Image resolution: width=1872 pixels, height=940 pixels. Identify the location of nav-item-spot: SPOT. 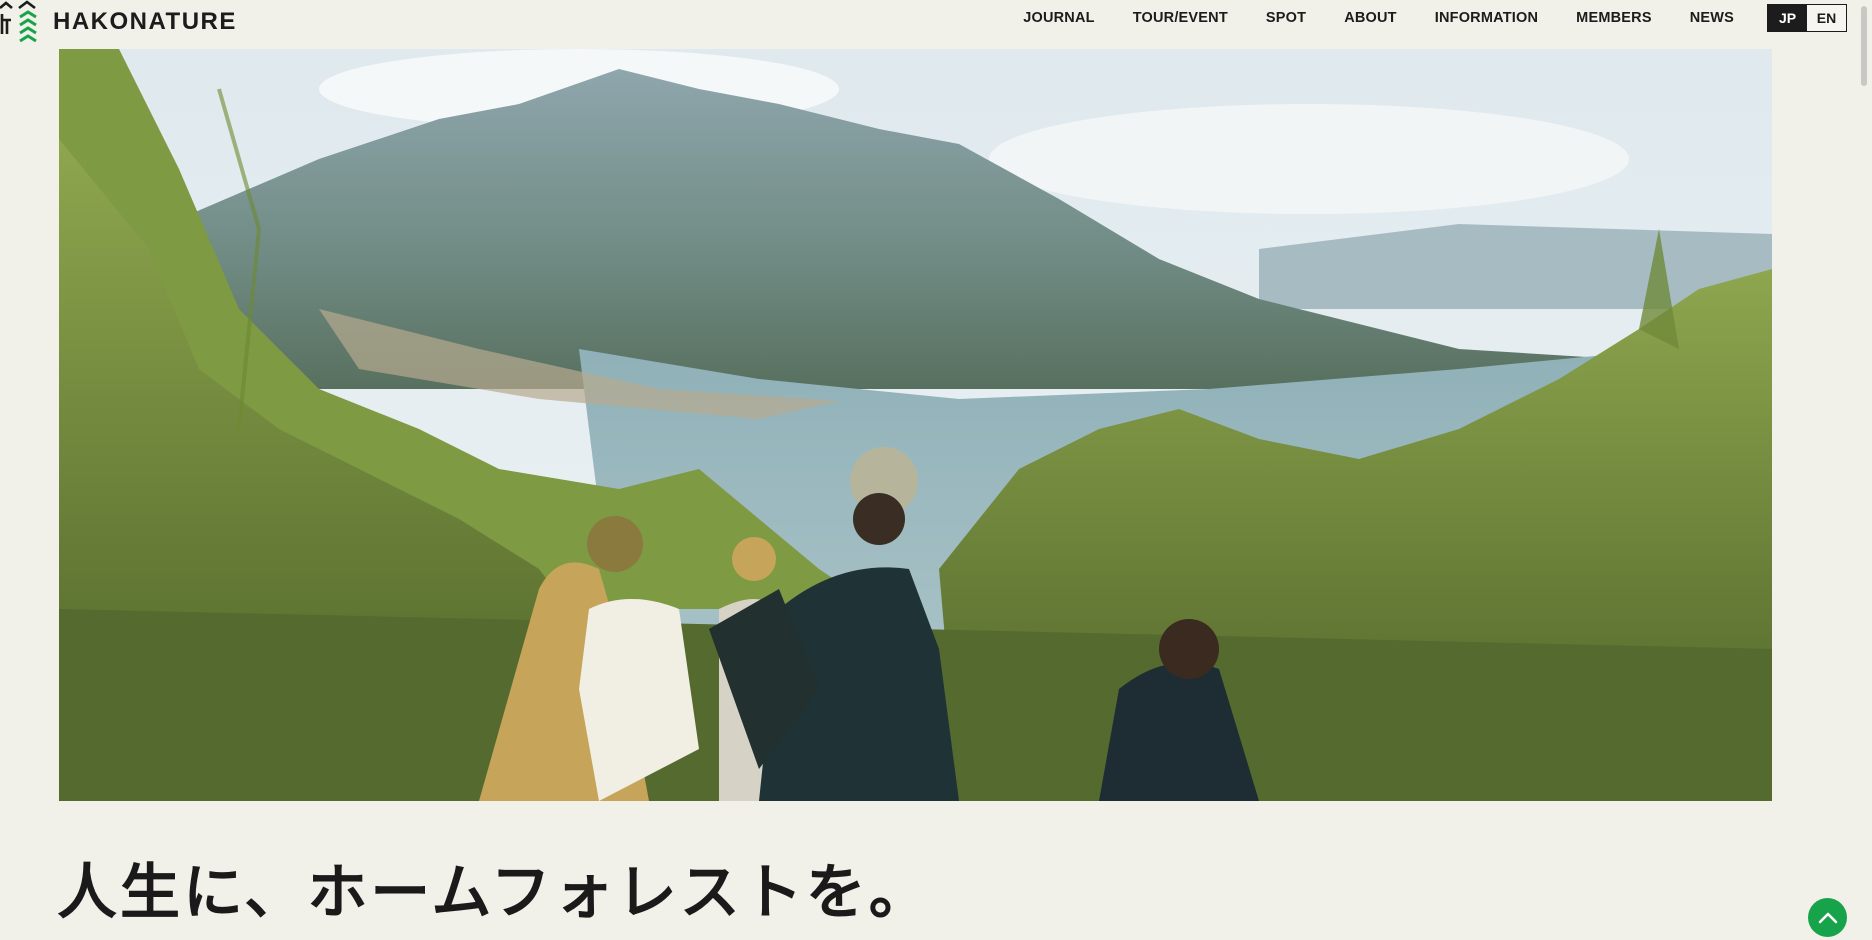
(1286, 18).